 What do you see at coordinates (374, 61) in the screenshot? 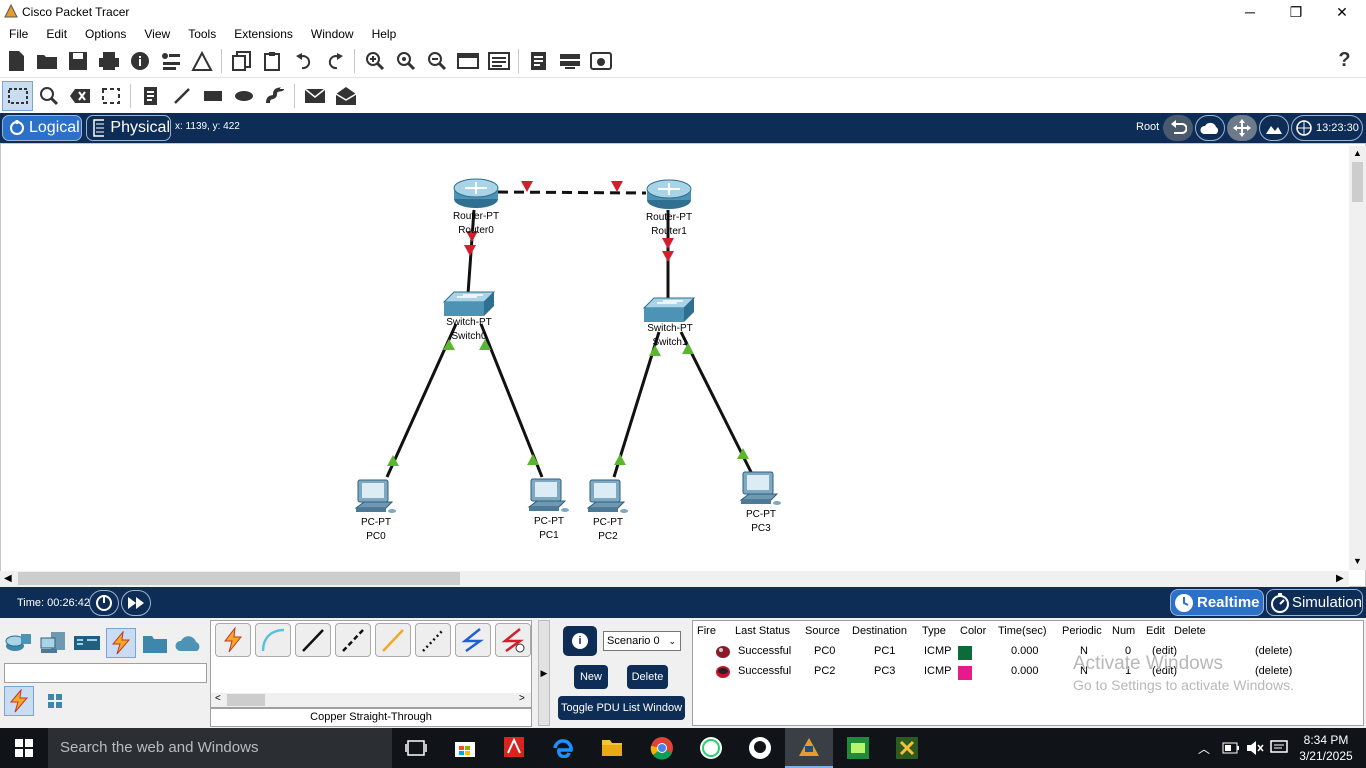
I see `zoom-in-icon` at bounding box center [374, 61].